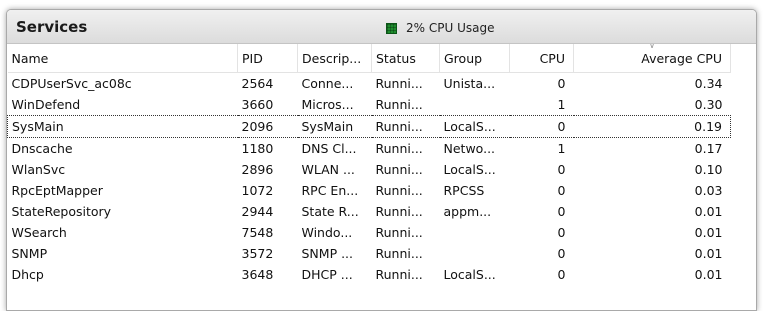 Image resolution: width=763 pixels, height=311 pixels. I want to click on cell-pid: 1180, so click(257, 148).